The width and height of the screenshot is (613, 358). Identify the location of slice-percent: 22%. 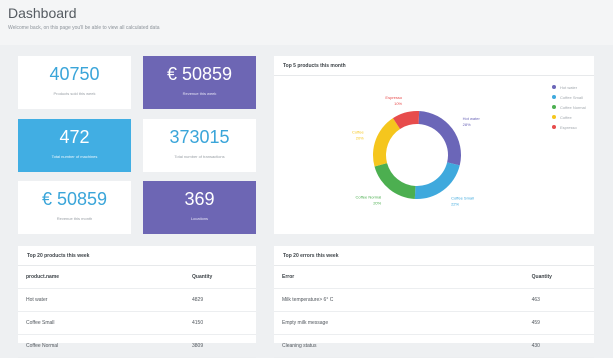
(455, 204).